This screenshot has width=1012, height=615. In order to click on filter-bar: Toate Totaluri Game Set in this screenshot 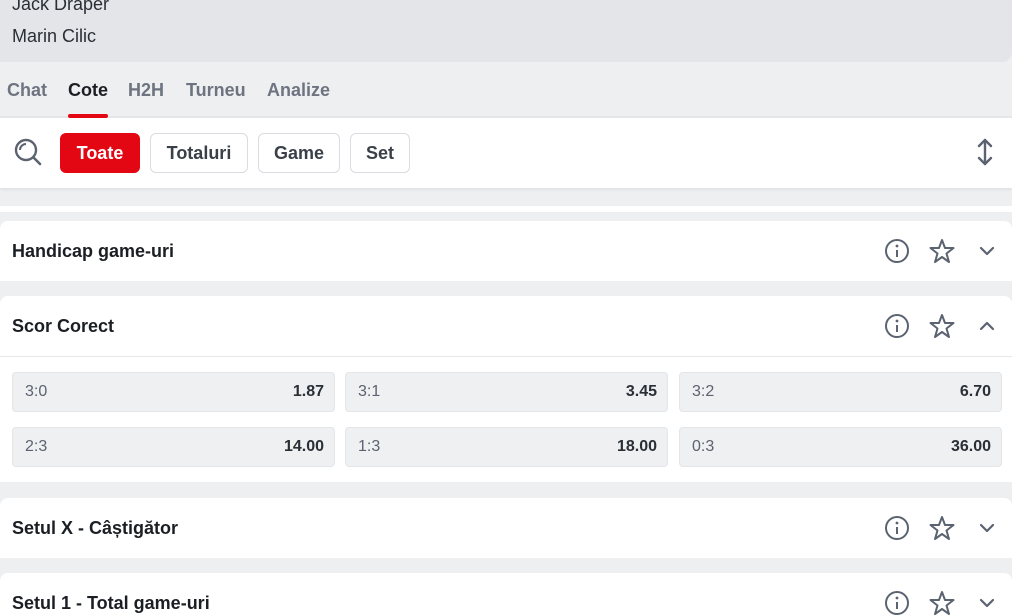, I will do `click(506, 153)`.